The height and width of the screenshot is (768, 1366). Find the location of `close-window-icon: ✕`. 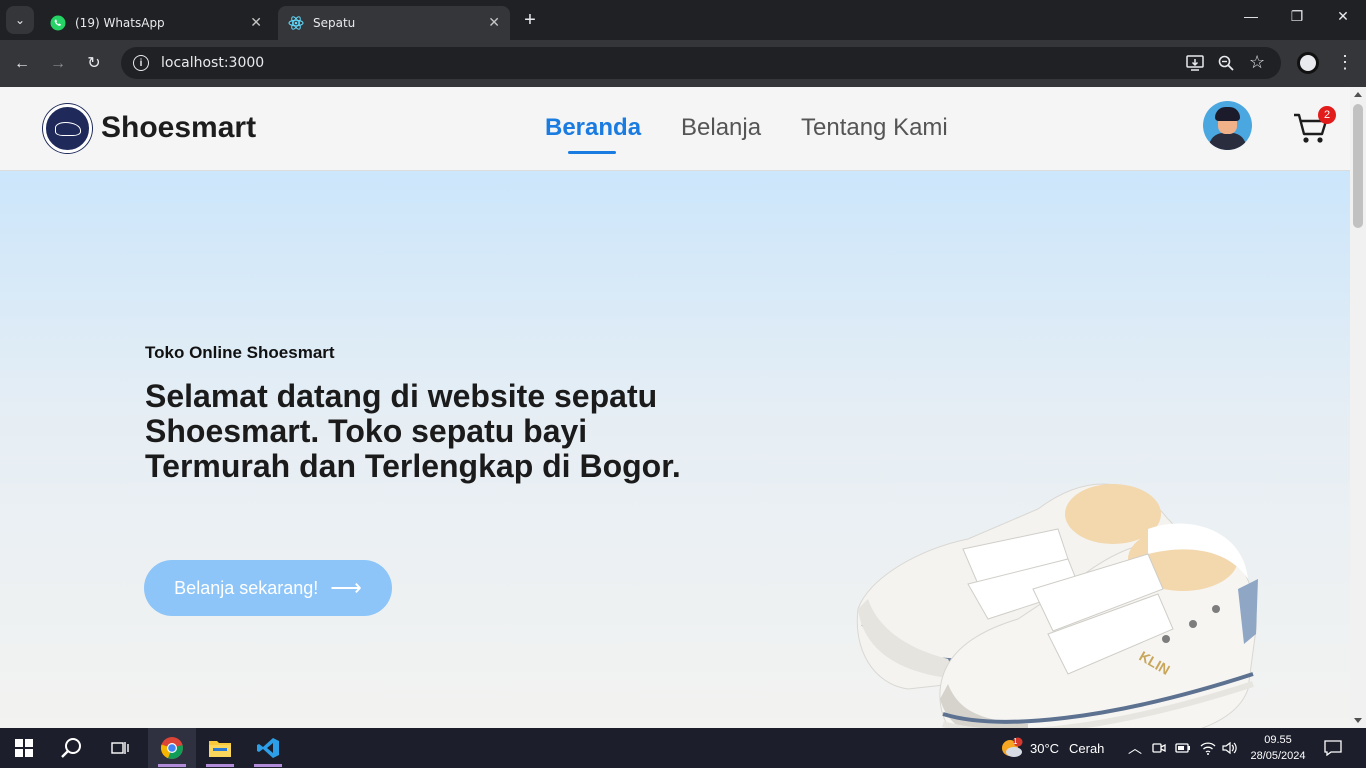

close-window-icon: ✕ is located at coordinates (1343, 16).